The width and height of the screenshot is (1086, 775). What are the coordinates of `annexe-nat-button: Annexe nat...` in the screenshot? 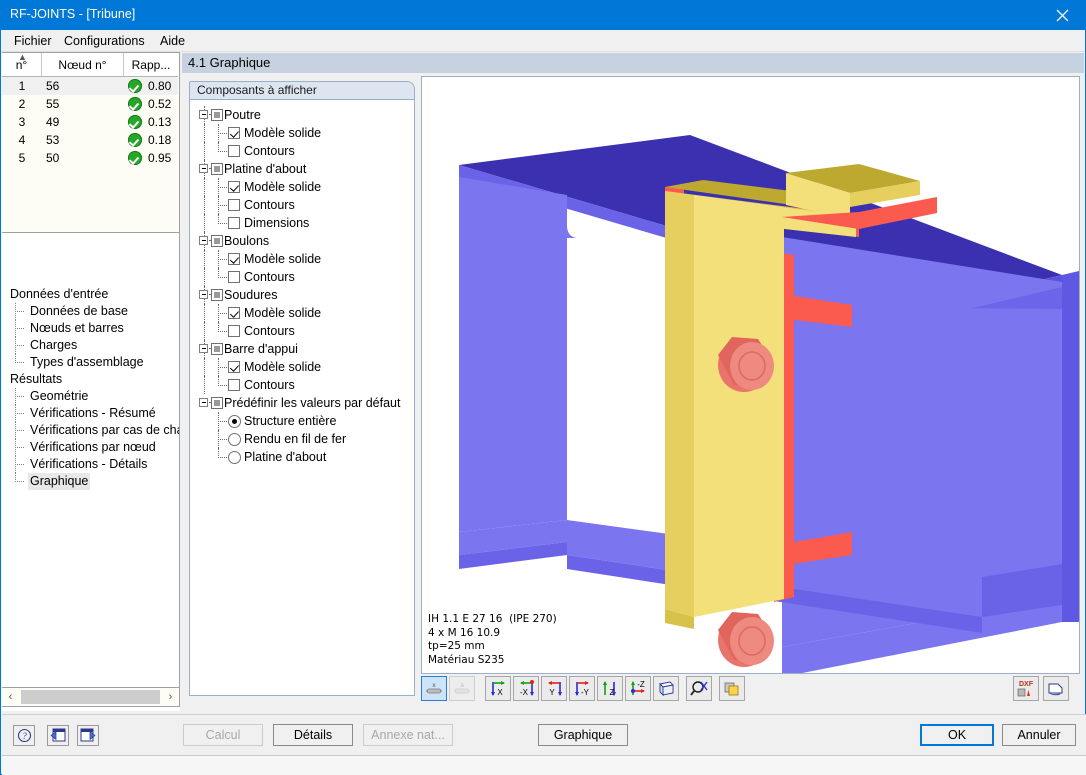 It's located at (408, 735).